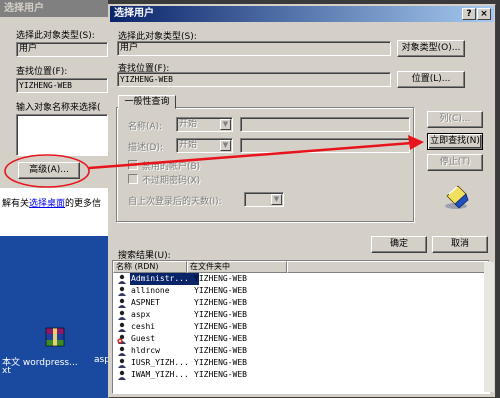 The width and height of the screenshot is (500, 398). I want to click on red-annotation-overlay, so click(214, 161).